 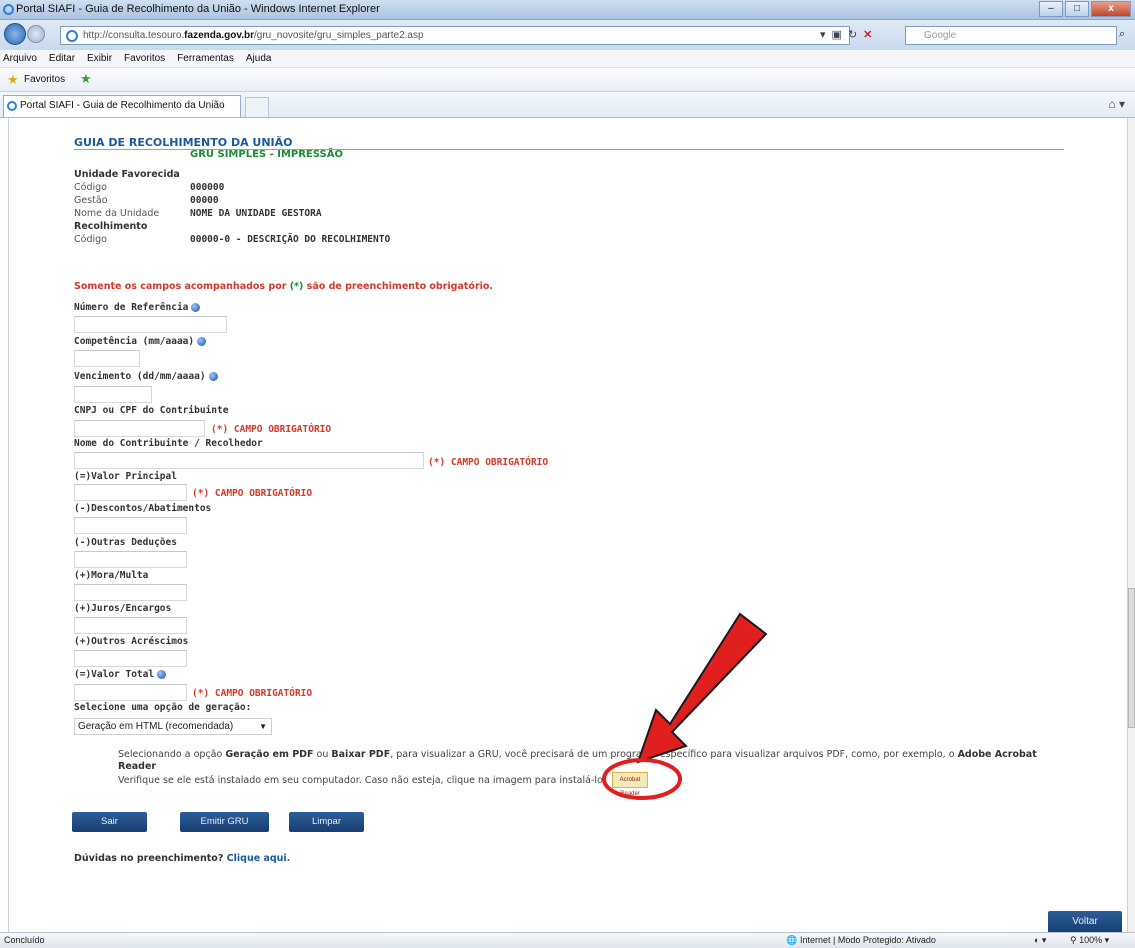 What do you see at coordinates (130, 559) in the screenshot?
I see `outras-deducoes-input` at bounding box center [130, 559].